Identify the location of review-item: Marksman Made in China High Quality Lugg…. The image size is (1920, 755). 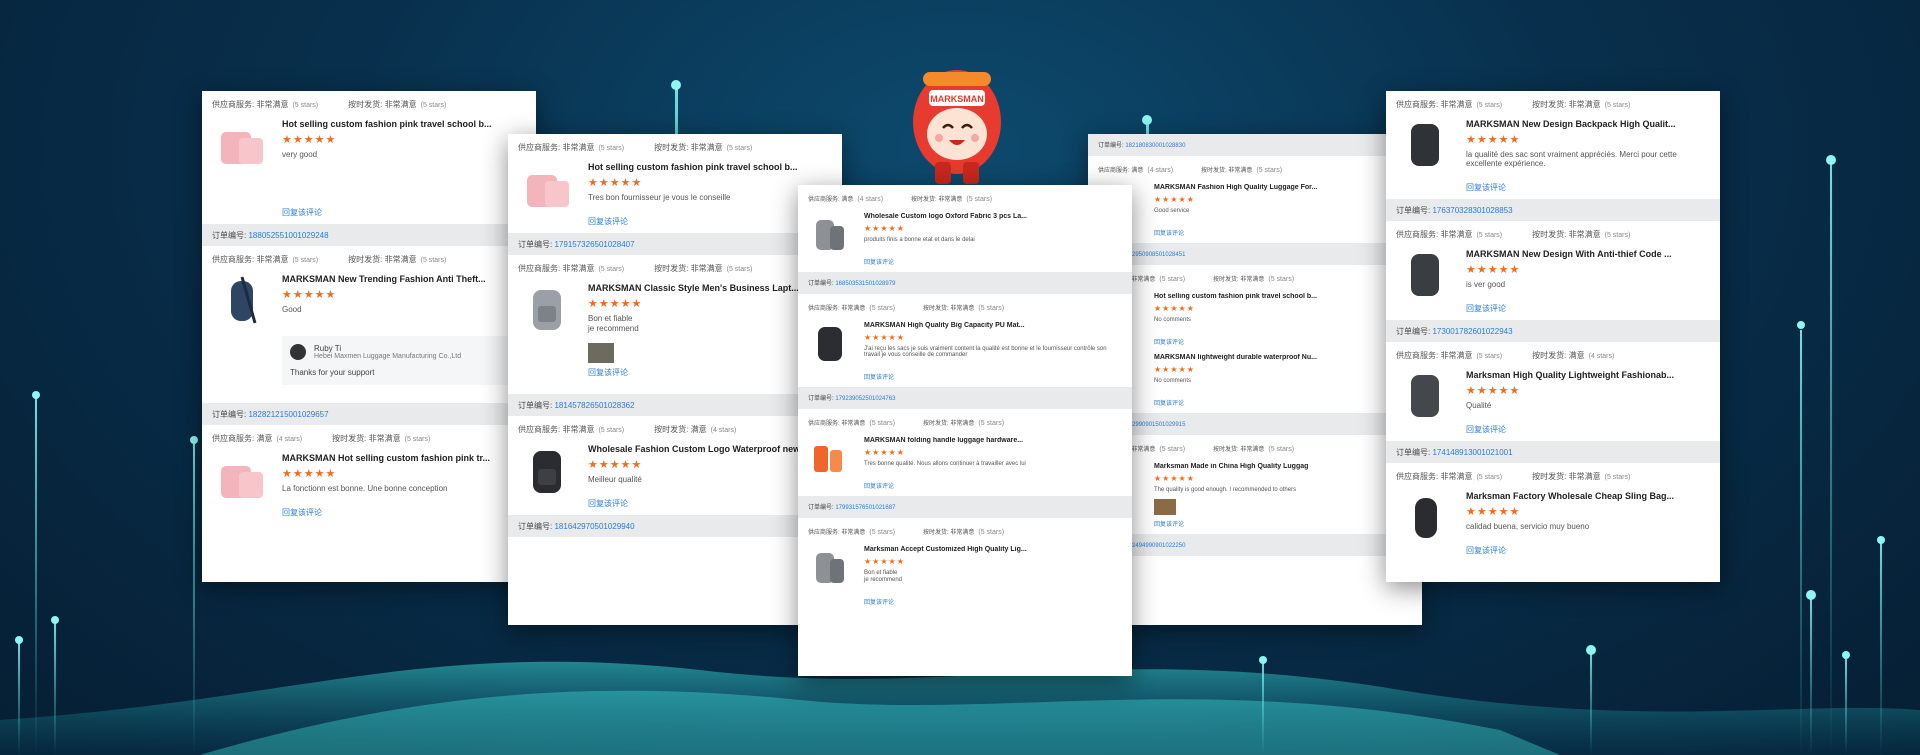
(1255, 495).